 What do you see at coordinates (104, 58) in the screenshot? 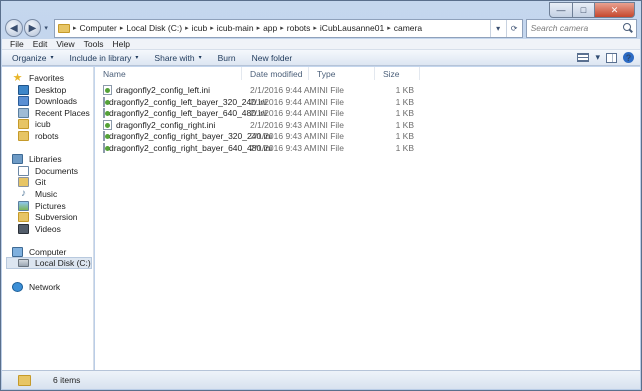
I see `include-in-library-button: Include in library ▾` at bounding box center [104, 58].